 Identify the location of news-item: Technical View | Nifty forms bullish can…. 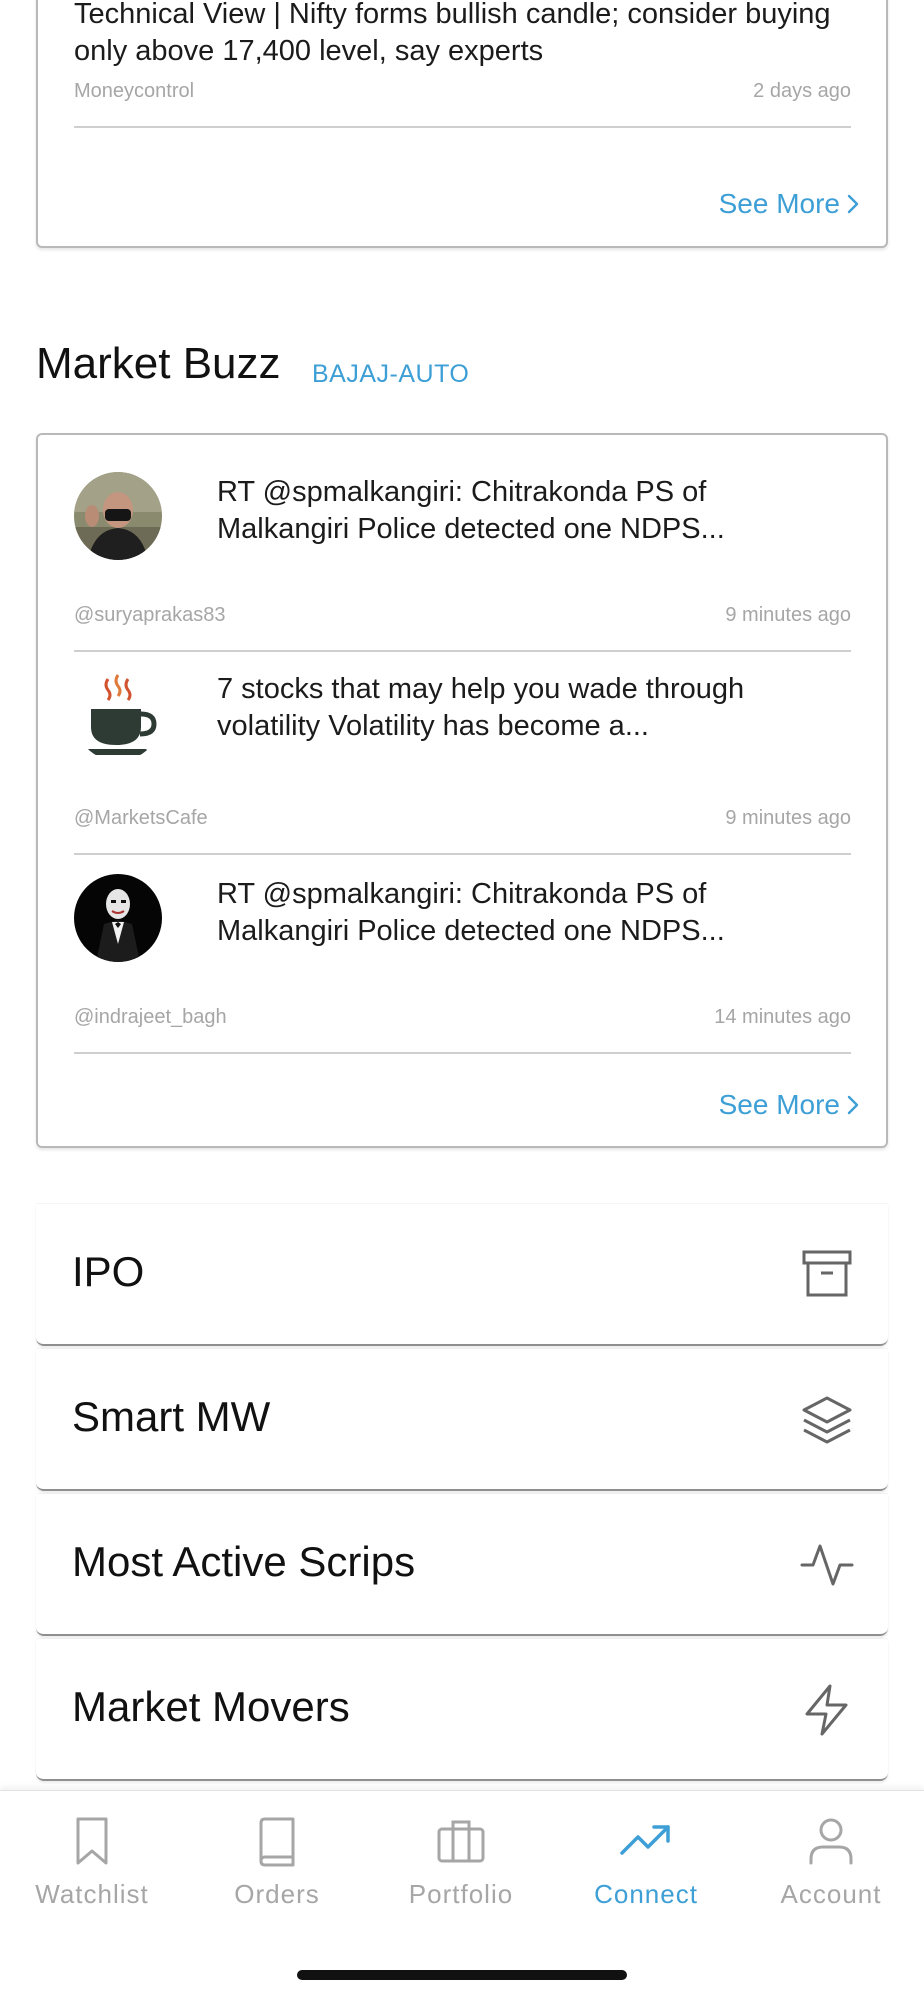
(462, 64).